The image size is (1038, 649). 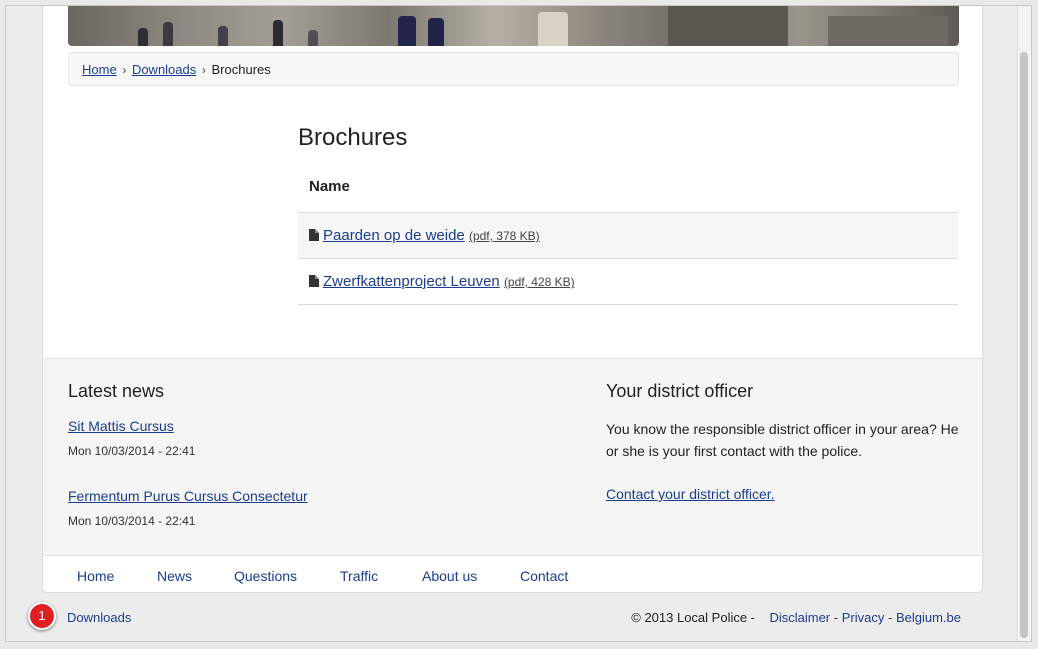 I want to click on file-link: Paarden op de weide, so click(x=394, y=235).